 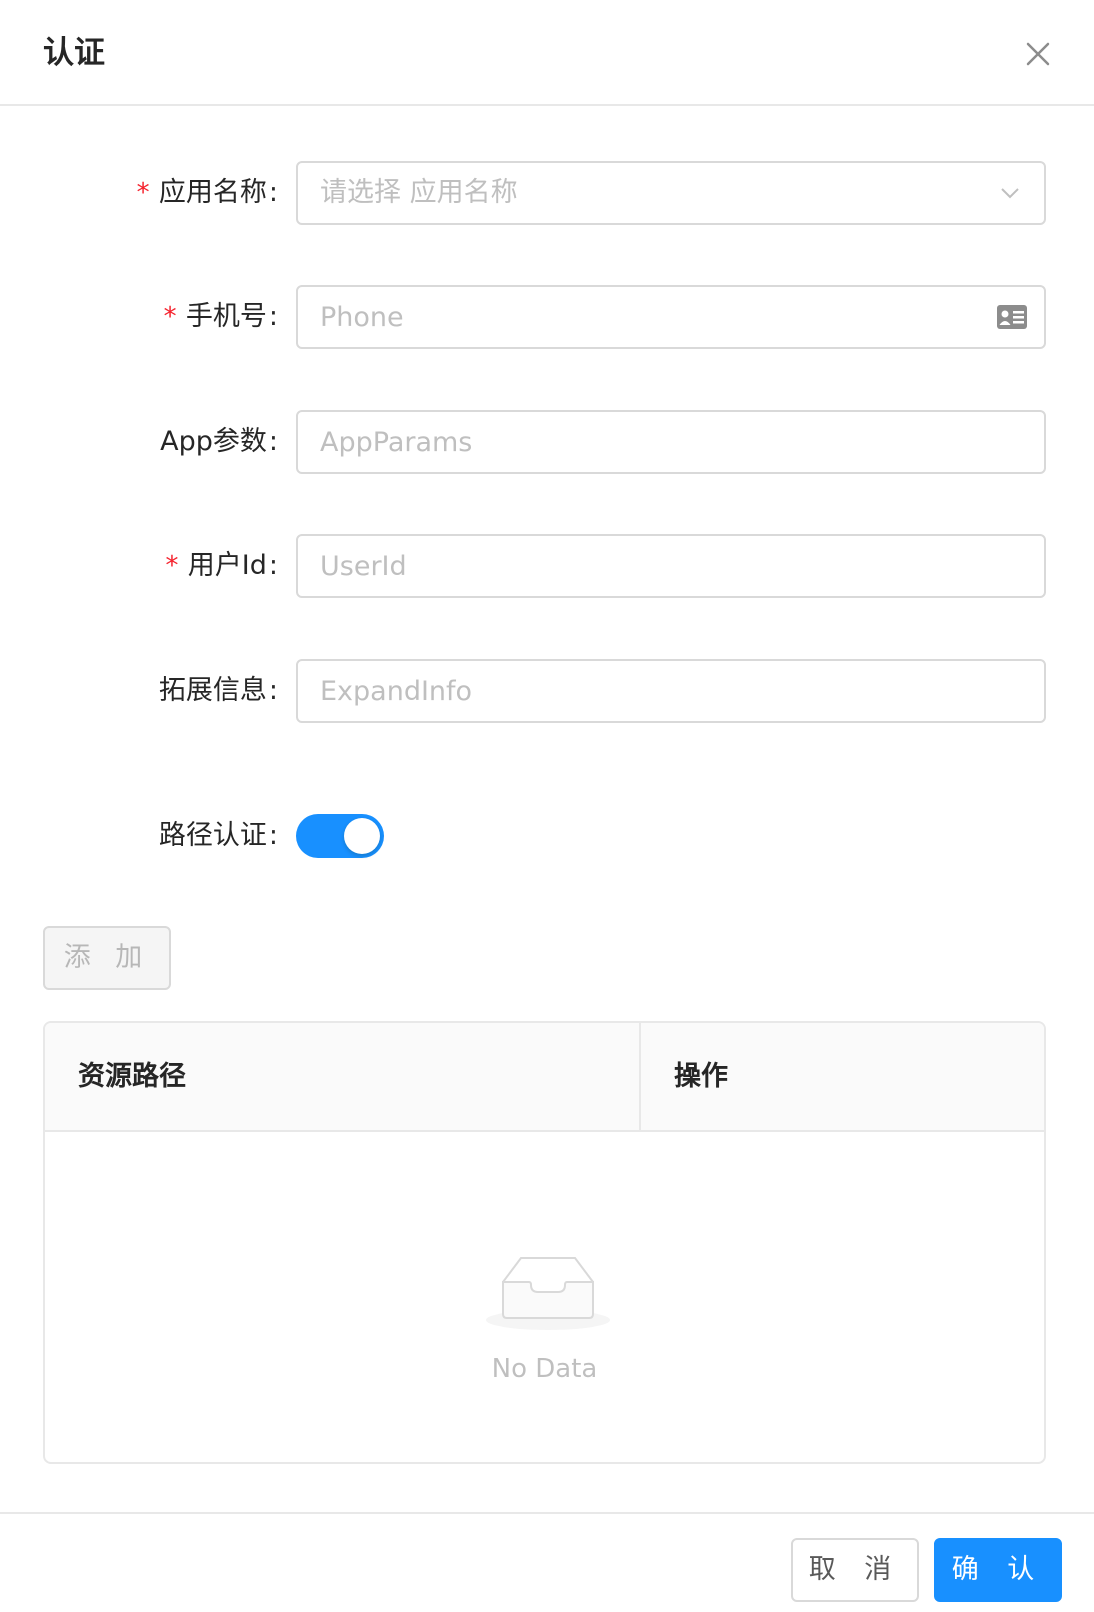 I want to click on path-auth-label: 路径认证:, so click(x=218, y=836).